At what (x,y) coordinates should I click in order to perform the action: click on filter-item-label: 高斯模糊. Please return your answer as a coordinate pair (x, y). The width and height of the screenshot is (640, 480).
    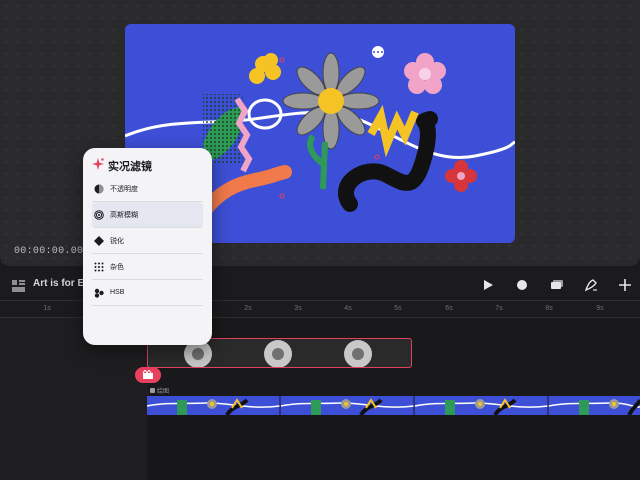
    Looking at the image, I should click on (124, 215).